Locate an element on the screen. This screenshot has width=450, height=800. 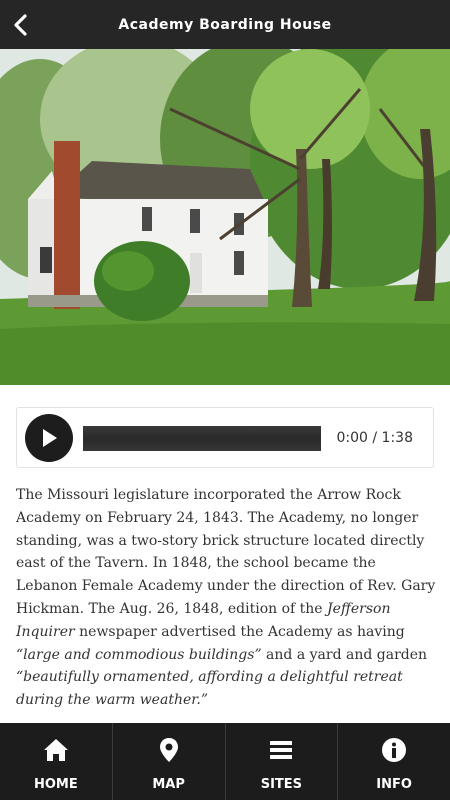
bottom-nav: HOME MAP SITES INFO is located at coordinates (225, 761).